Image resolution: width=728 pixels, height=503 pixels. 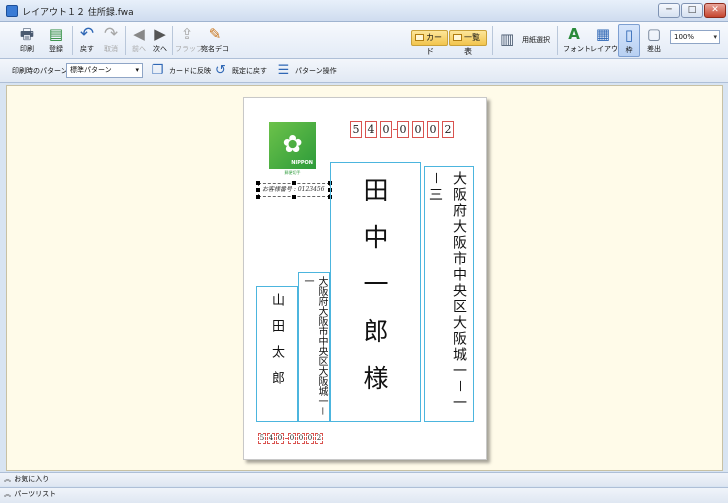 What do you see at coordinates (457, 37) in the screenshot?
I see `list-icon` at bounding box center [457, 37].